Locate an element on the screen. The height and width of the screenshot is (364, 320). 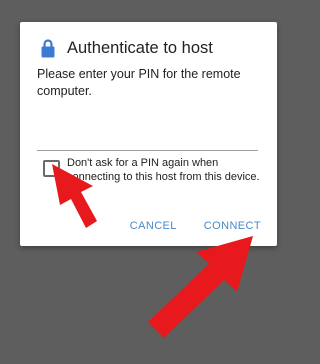
cancel-button: CANCEL is located at coordinates (153, 226).